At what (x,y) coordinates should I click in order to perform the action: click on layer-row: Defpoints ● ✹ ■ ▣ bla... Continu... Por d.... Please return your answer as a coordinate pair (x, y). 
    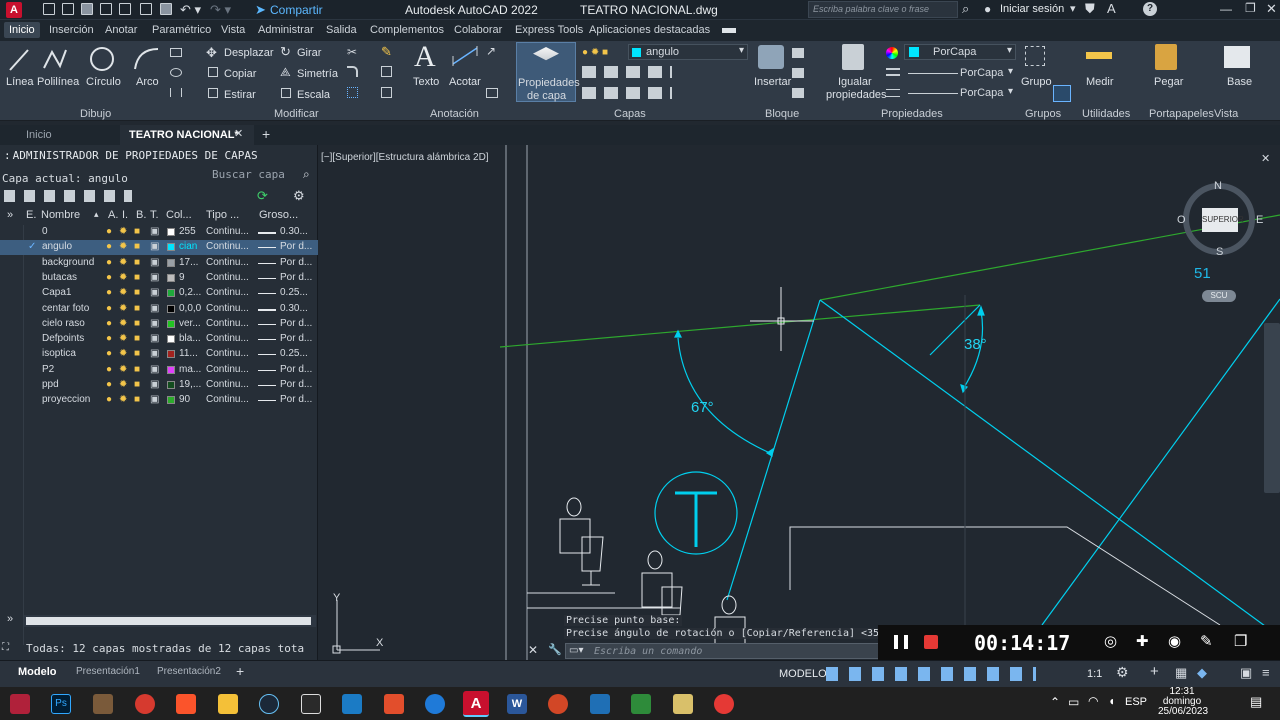
    Looking at the image, I should click on (159, 339).